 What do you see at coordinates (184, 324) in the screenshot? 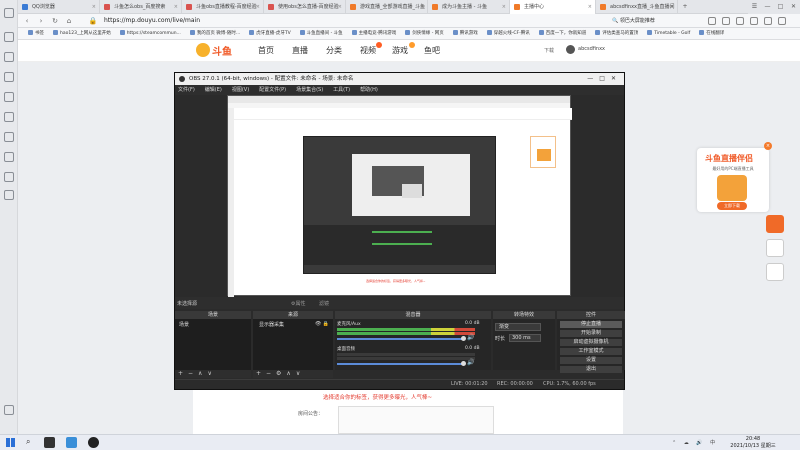
I see `scene-item: 场景` at bounding box center [184, 324].